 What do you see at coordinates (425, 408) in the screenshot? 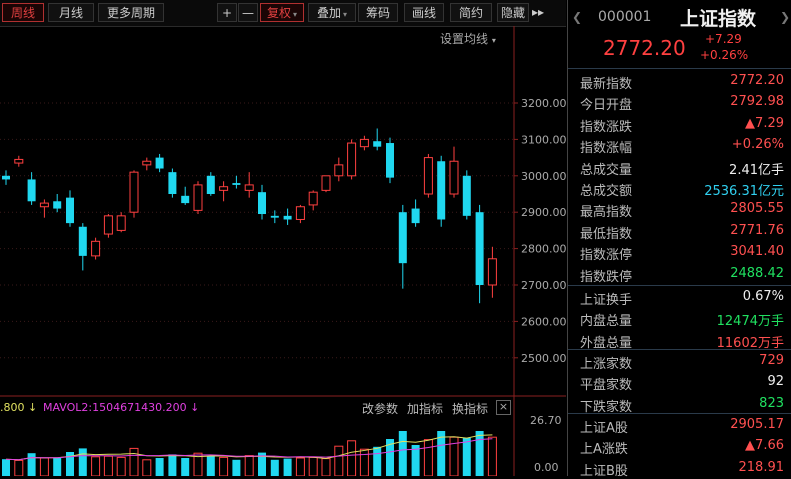
I see `add-indicator-button: 加指标` at bounding box center [425, 408].